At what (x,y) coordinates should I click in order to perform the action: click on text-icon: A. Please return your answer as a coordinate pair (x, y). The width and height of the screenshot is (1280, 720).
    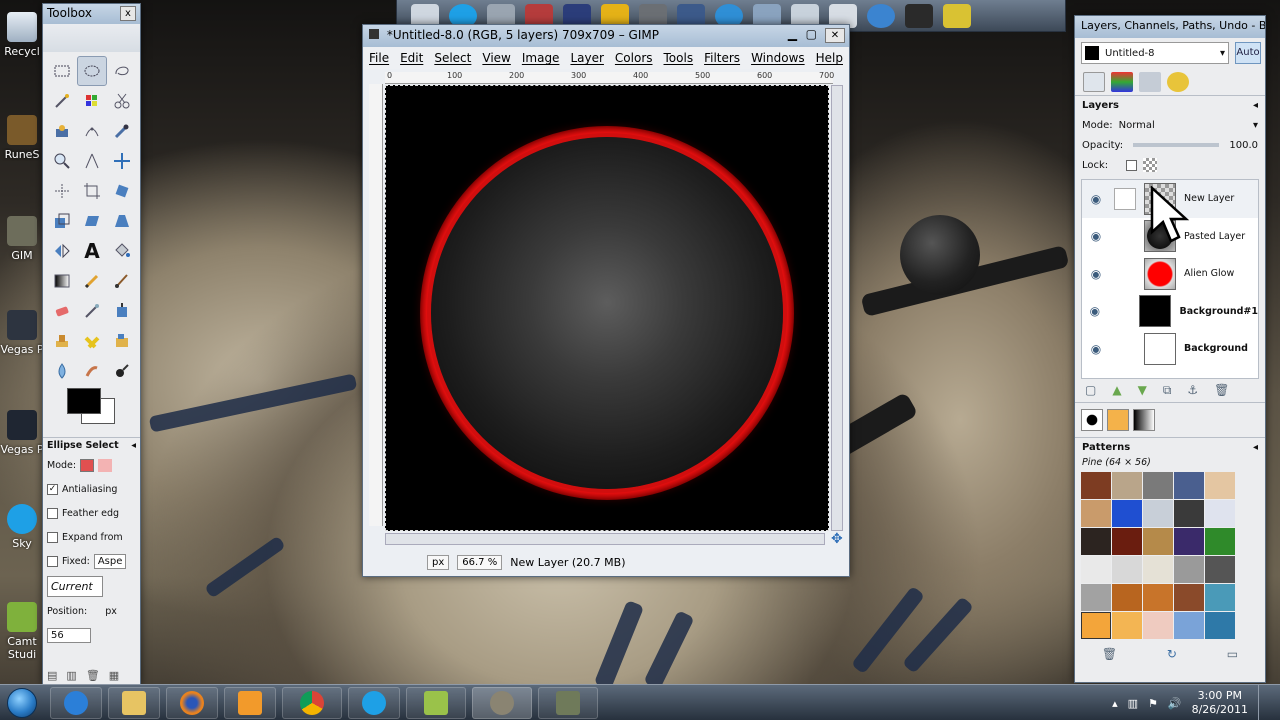
    Looking at the image, I should click on (92, 251).